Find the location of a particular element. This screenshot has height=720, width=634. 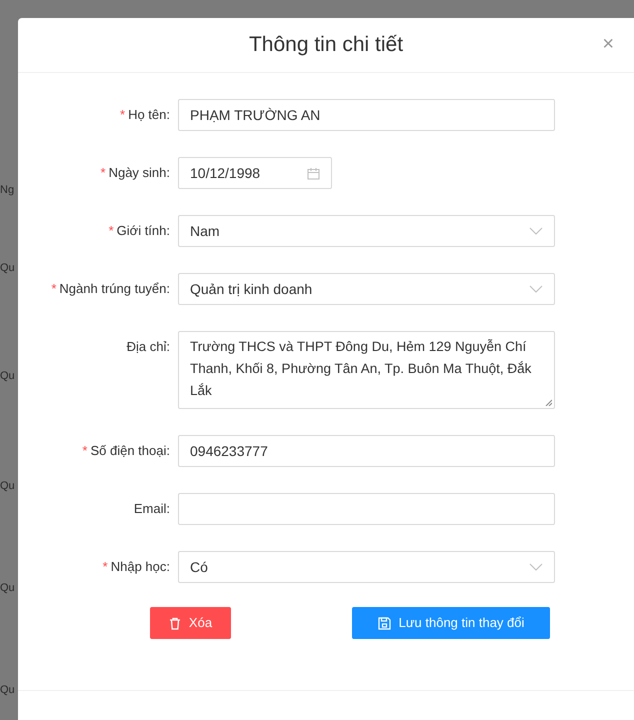

field-label: Số điện thoại: is located at coordinates (130, 451).